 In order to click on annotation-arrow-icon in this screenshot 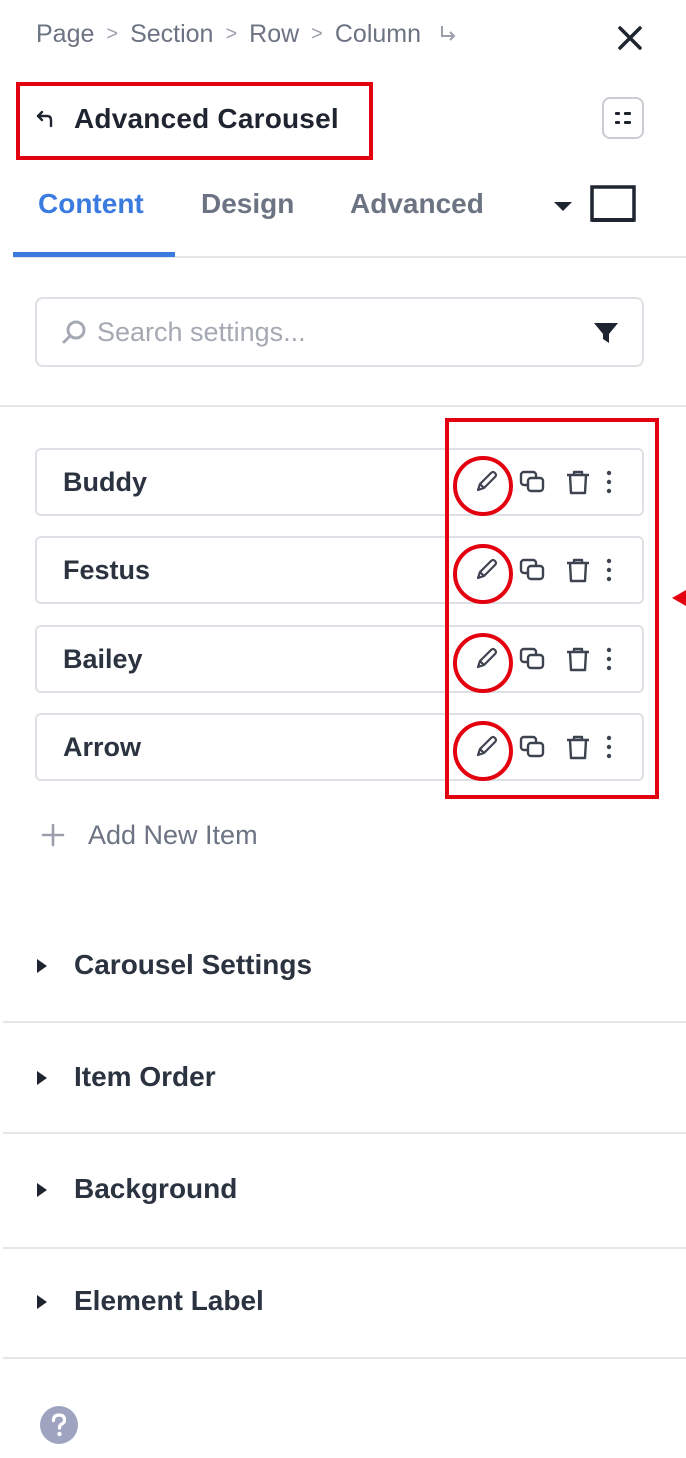, I will do `click(679, 598)`.